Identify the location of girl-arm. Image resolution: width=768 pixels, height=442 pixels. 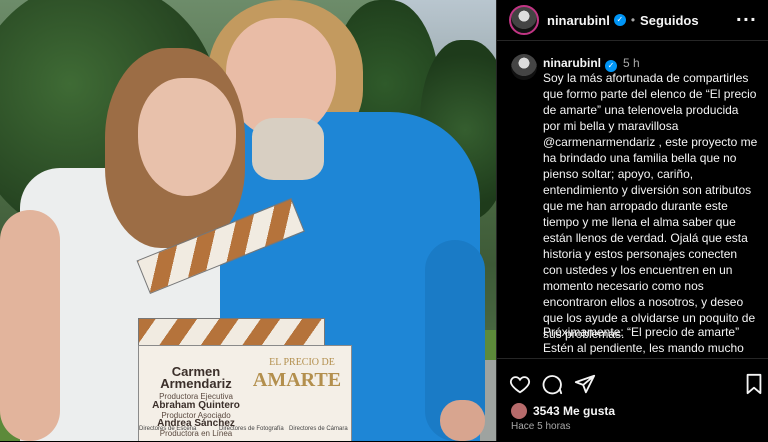
(30, 325).